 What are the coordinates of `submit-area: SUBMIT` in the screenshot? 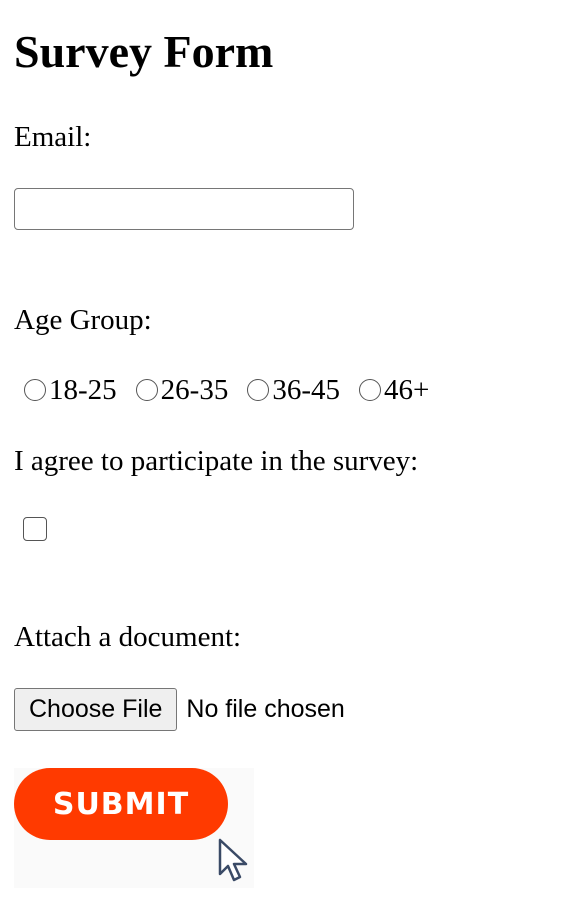 It's located at (134, 828).